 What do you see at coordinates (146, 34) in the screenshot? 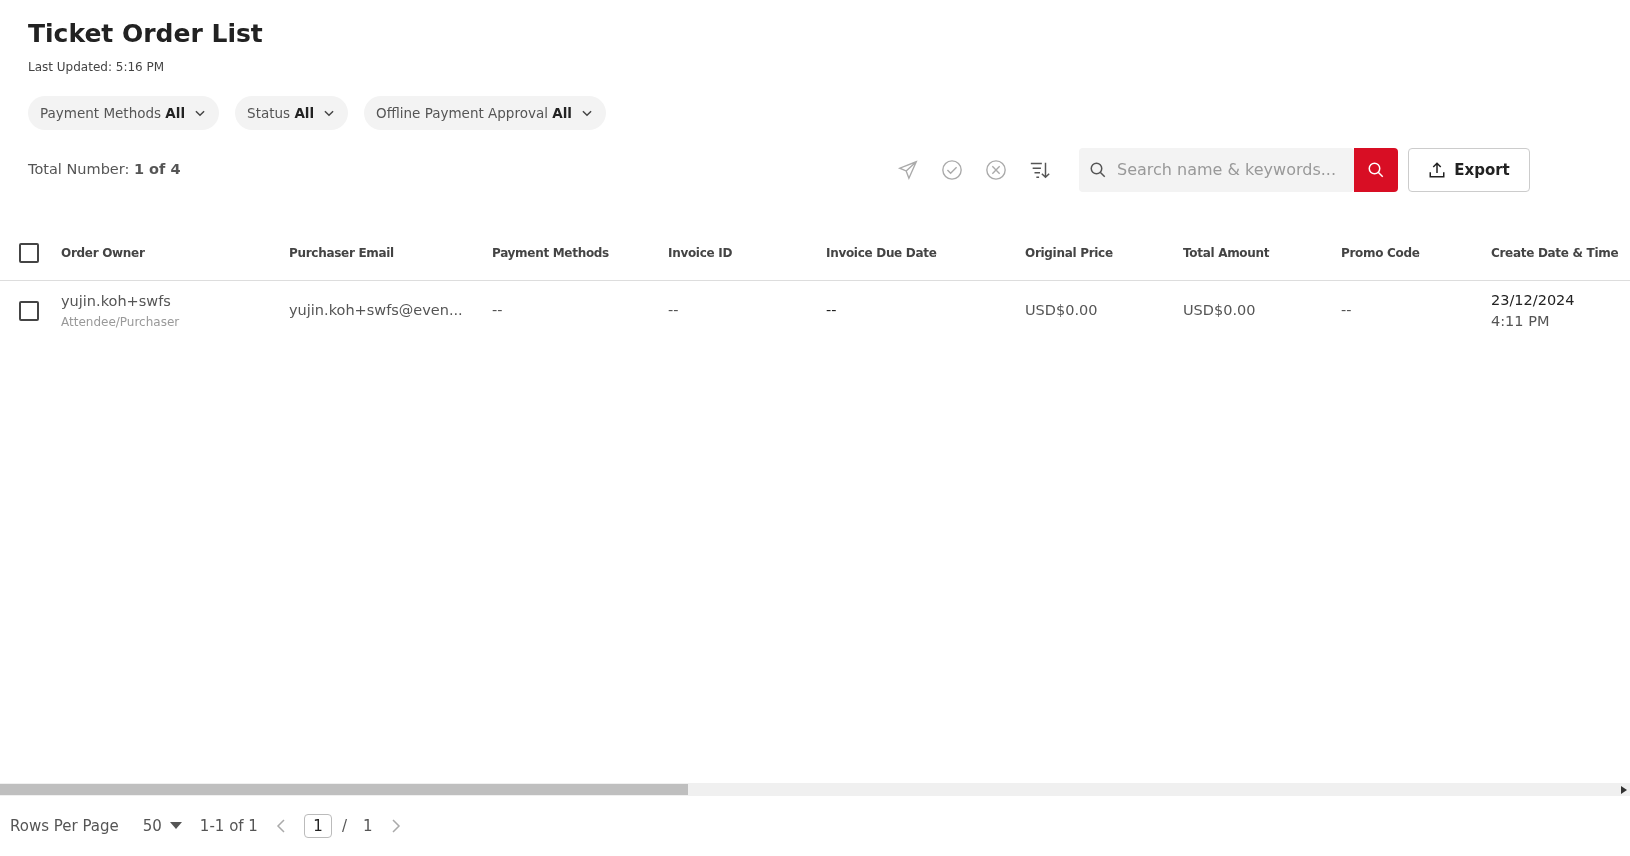
I see `page-title: Ticket Order List` at bounding box center [146, 34].